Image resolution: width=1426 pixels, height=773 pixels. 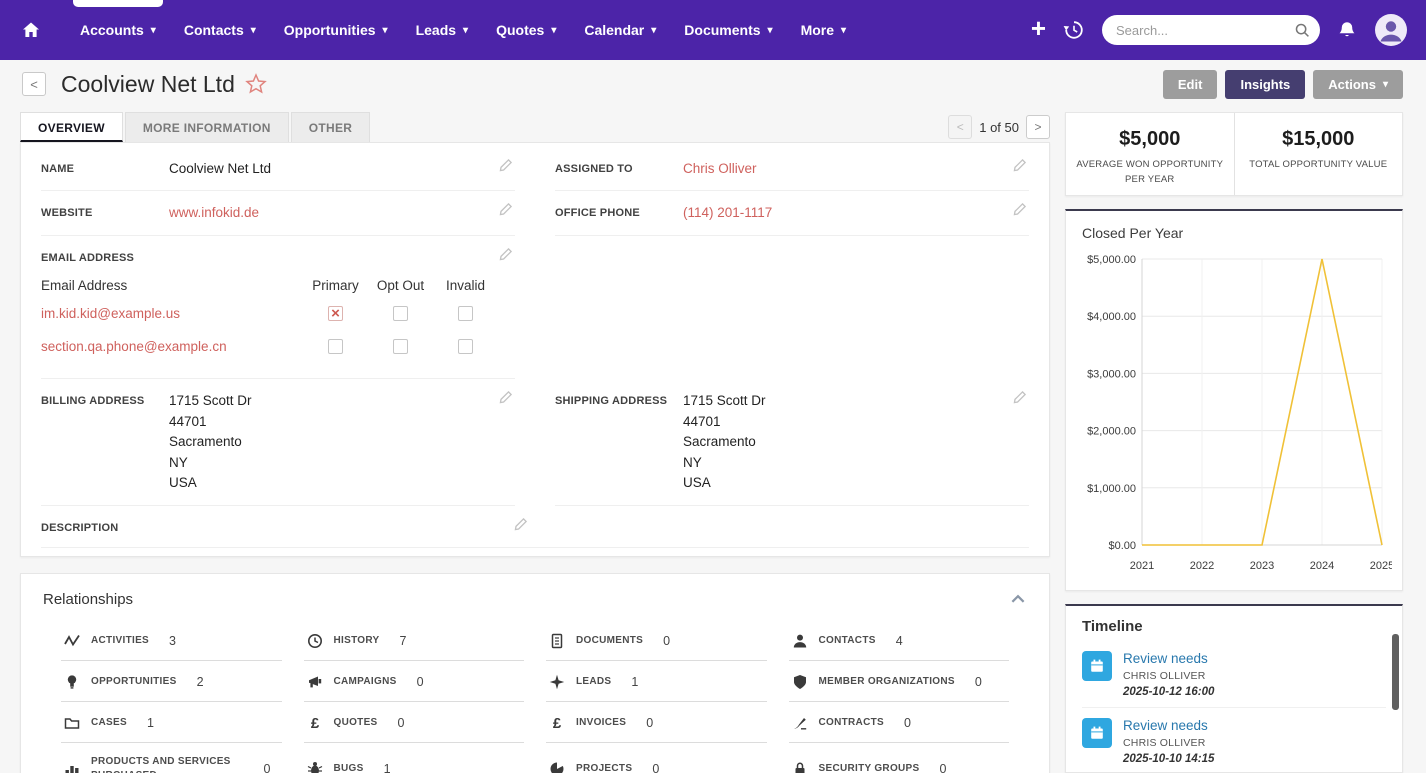 I want to click on tab-overview: OVERVIEW, so click(x=71, y=127).